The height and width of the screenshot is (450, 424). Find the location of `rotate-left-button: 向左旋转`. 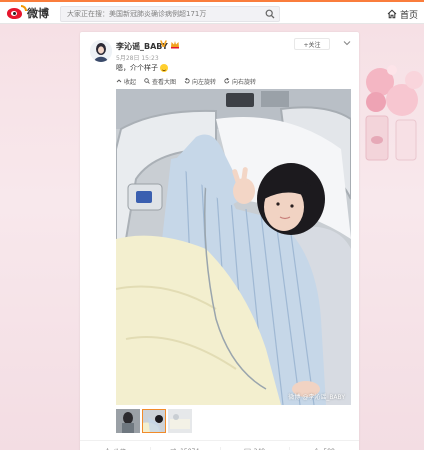

rotate-left-button: 向左旋转 is located at coordinates (200, 81).